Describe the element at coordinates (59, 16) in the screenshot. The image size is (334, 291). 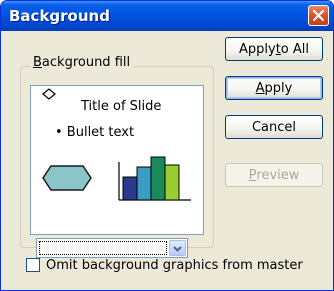
I see `dialog-title: Background` at that location.